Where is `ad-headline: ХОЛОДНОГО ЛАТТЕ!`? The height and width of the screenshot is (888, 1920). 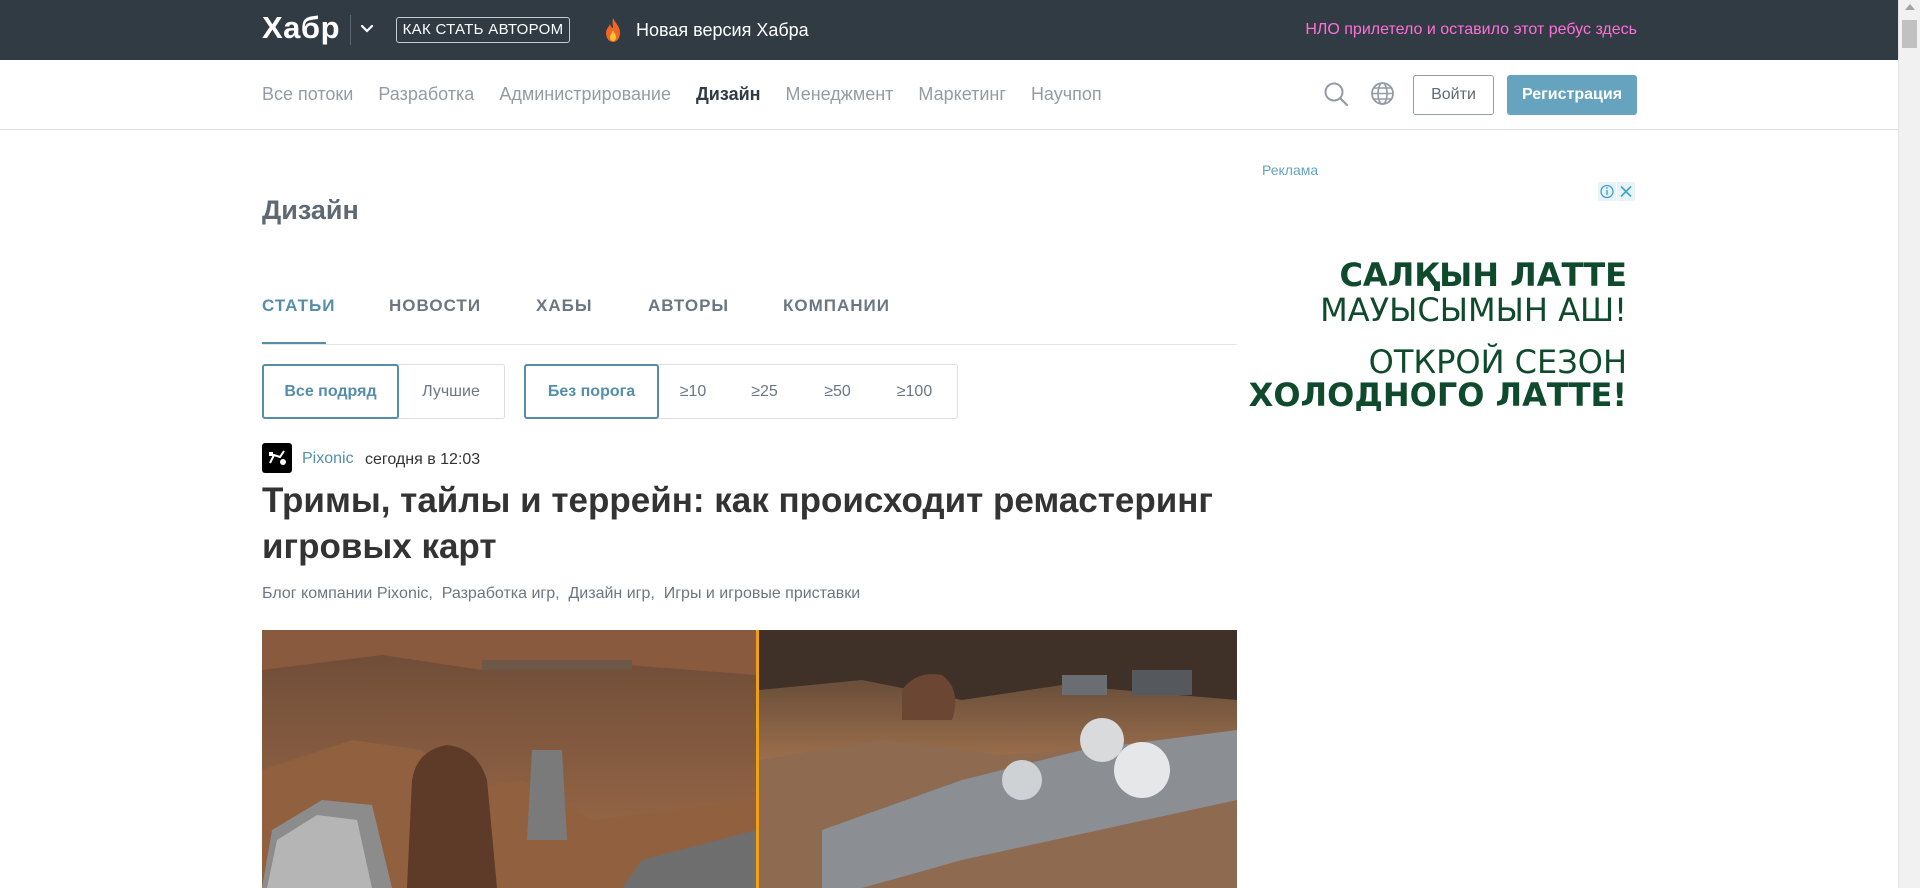
ad-headline: ХОЛОДНОГО ЛАТТЕ! is located at coordinates (1437, 395).